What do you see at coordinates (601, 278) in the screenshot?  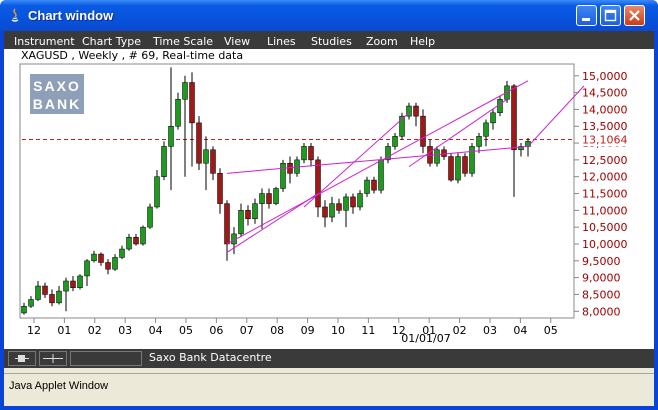 I see `y-tick-label: 9,0000` at bounding box center [601, 278].